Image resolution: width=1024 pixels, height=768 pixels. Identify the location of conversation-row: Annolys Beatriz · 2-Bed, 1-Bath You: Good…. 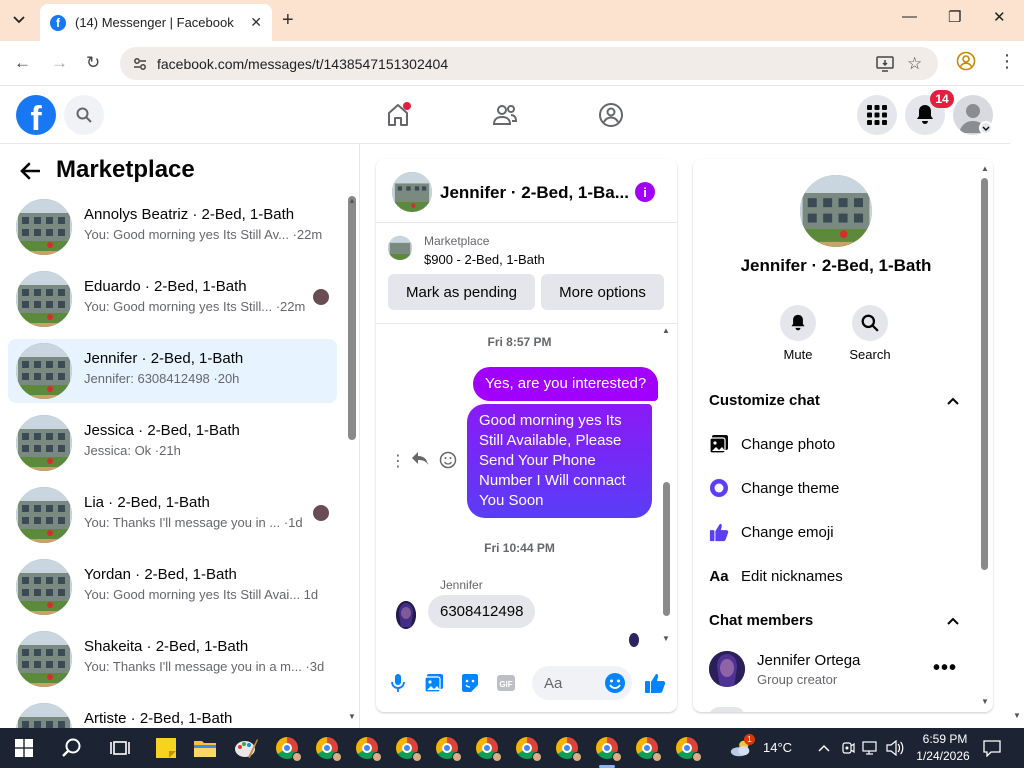
(172, 227).